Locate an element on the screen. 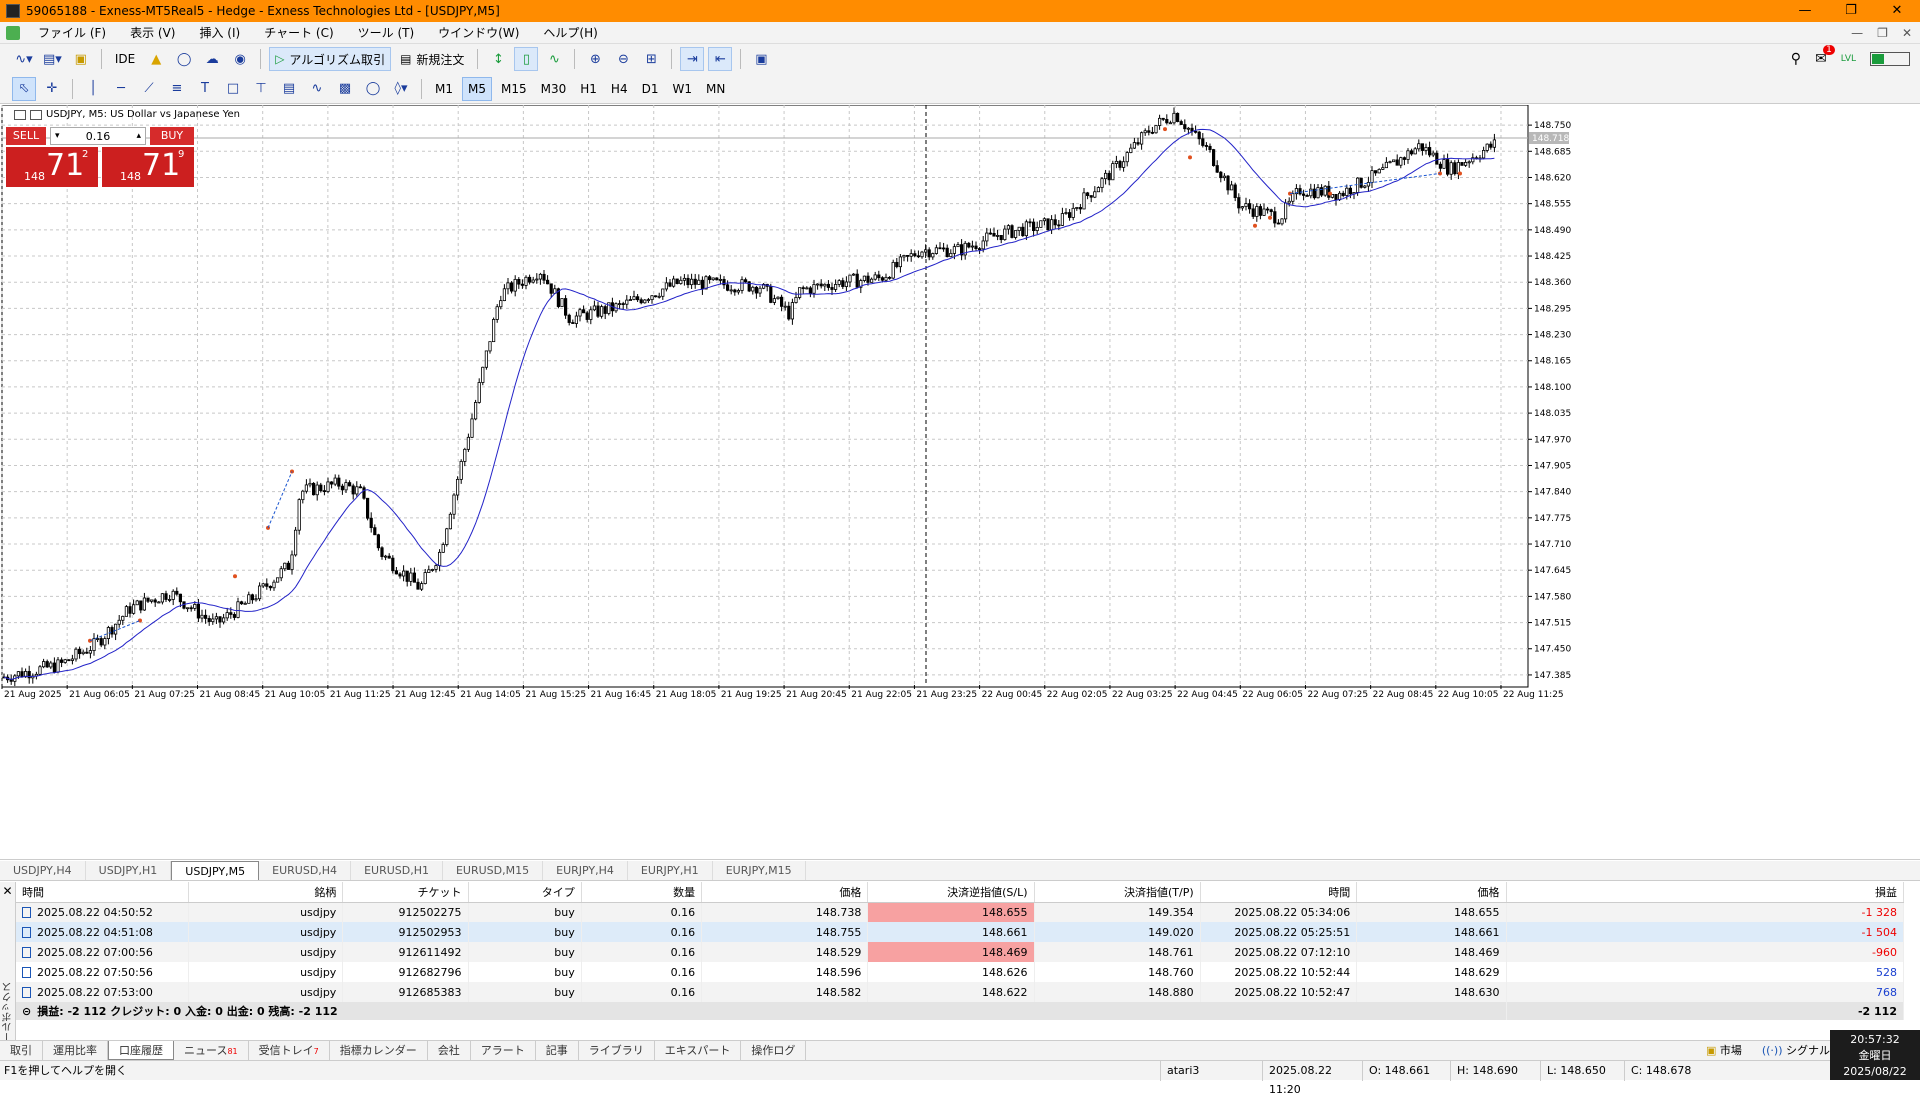 The height and width of the screenshot is (1099, 1920). bottom-tab: ライブラリ is located at coordinates (617, 1050).